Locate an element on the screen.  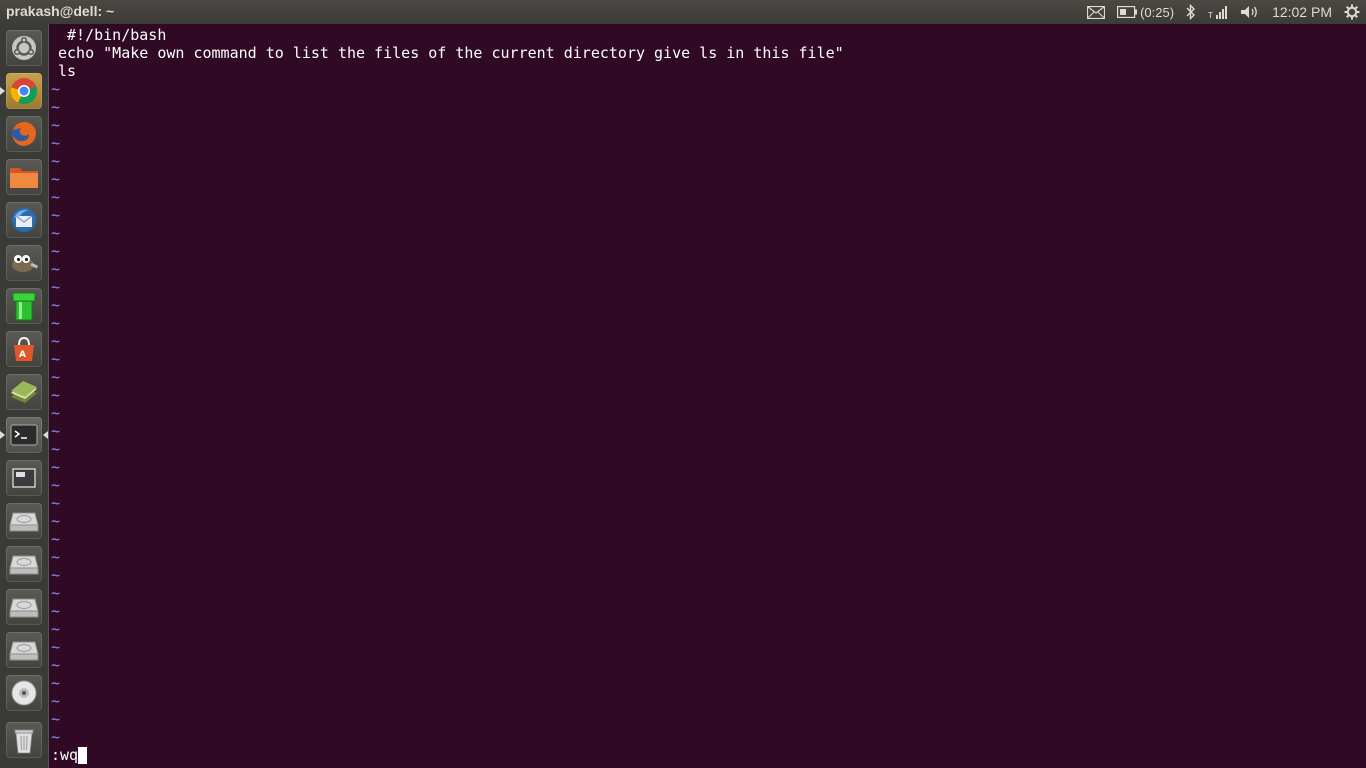
terminal-icon is located at coordinates (24, 435).